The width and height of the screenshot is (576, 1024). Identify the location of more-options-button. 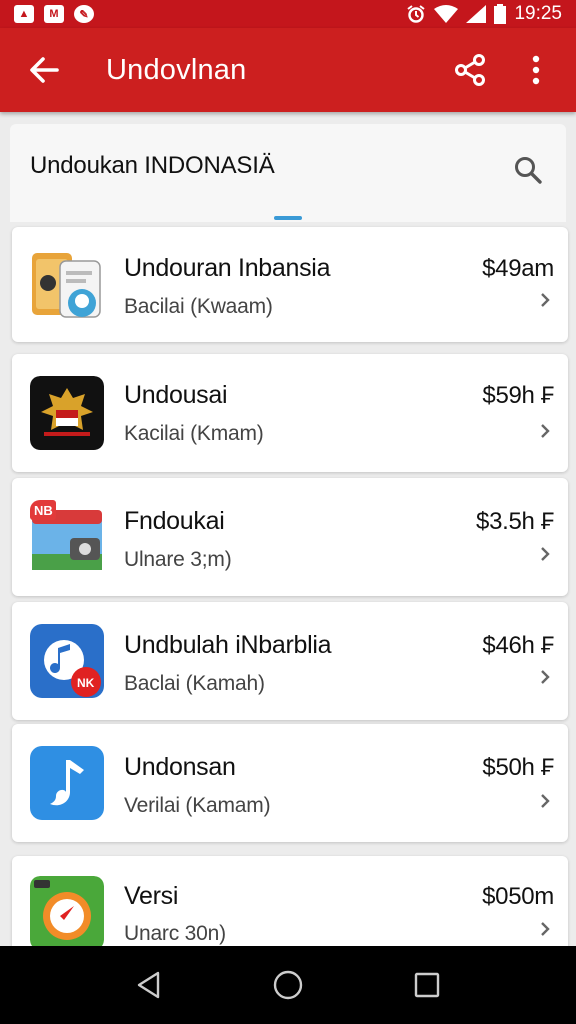
(536, 70).